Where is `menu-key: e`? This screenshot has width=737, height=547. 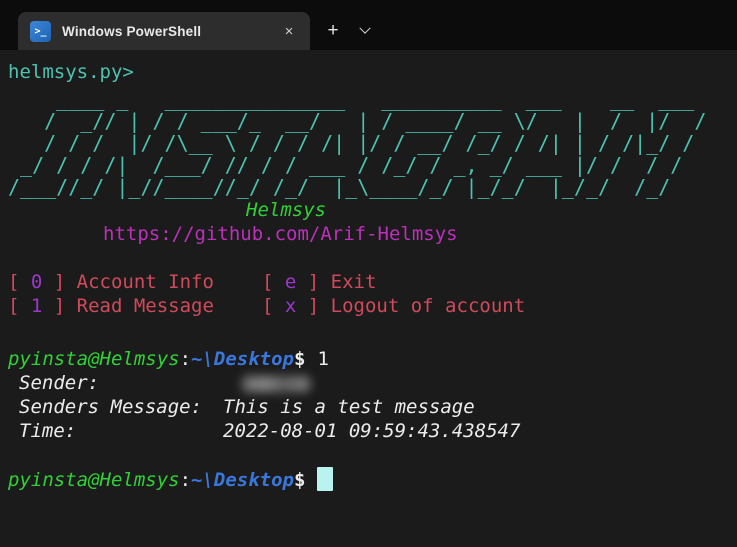
menu-key: e is located at coordinates (290, 282).